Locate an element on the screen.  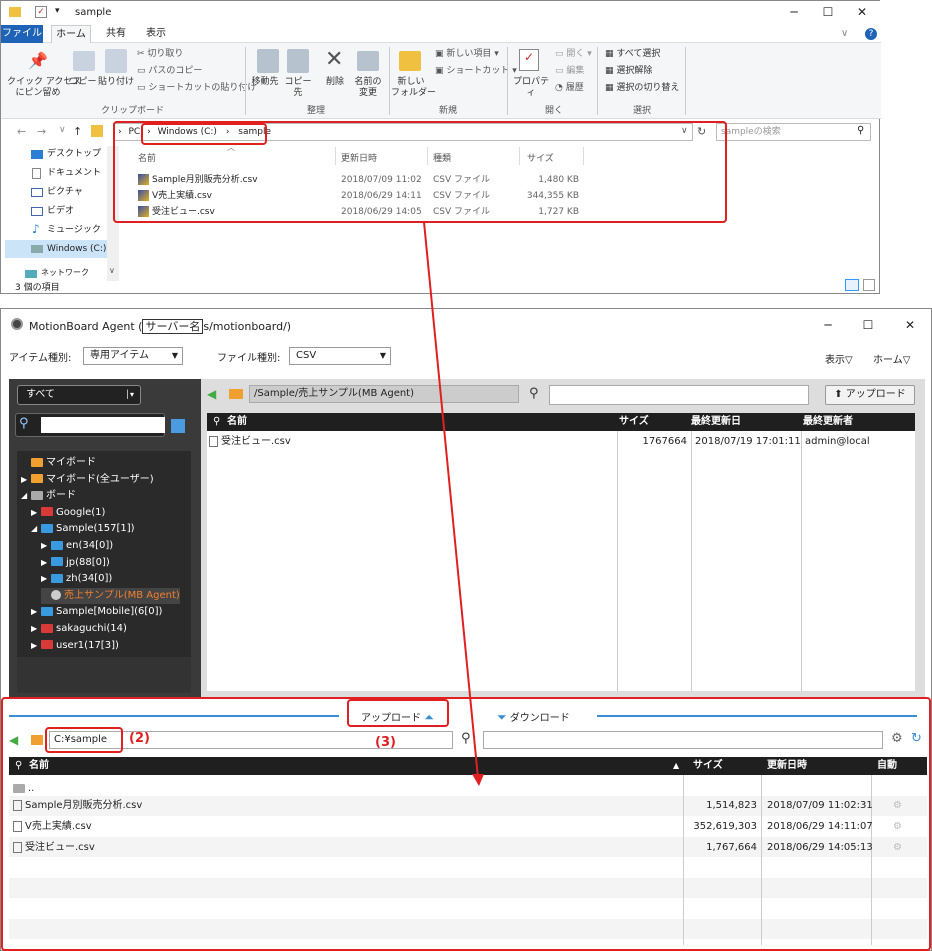
arrow-line is located at coordinates (451, 500).